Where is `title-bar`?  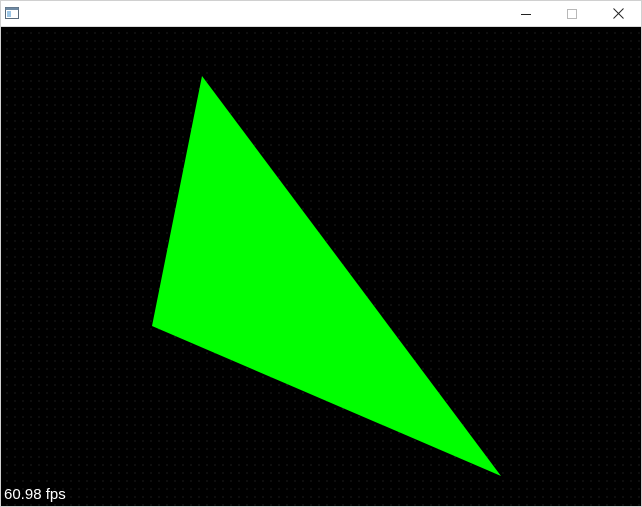 title-bar is located at coordinates (321, 14).